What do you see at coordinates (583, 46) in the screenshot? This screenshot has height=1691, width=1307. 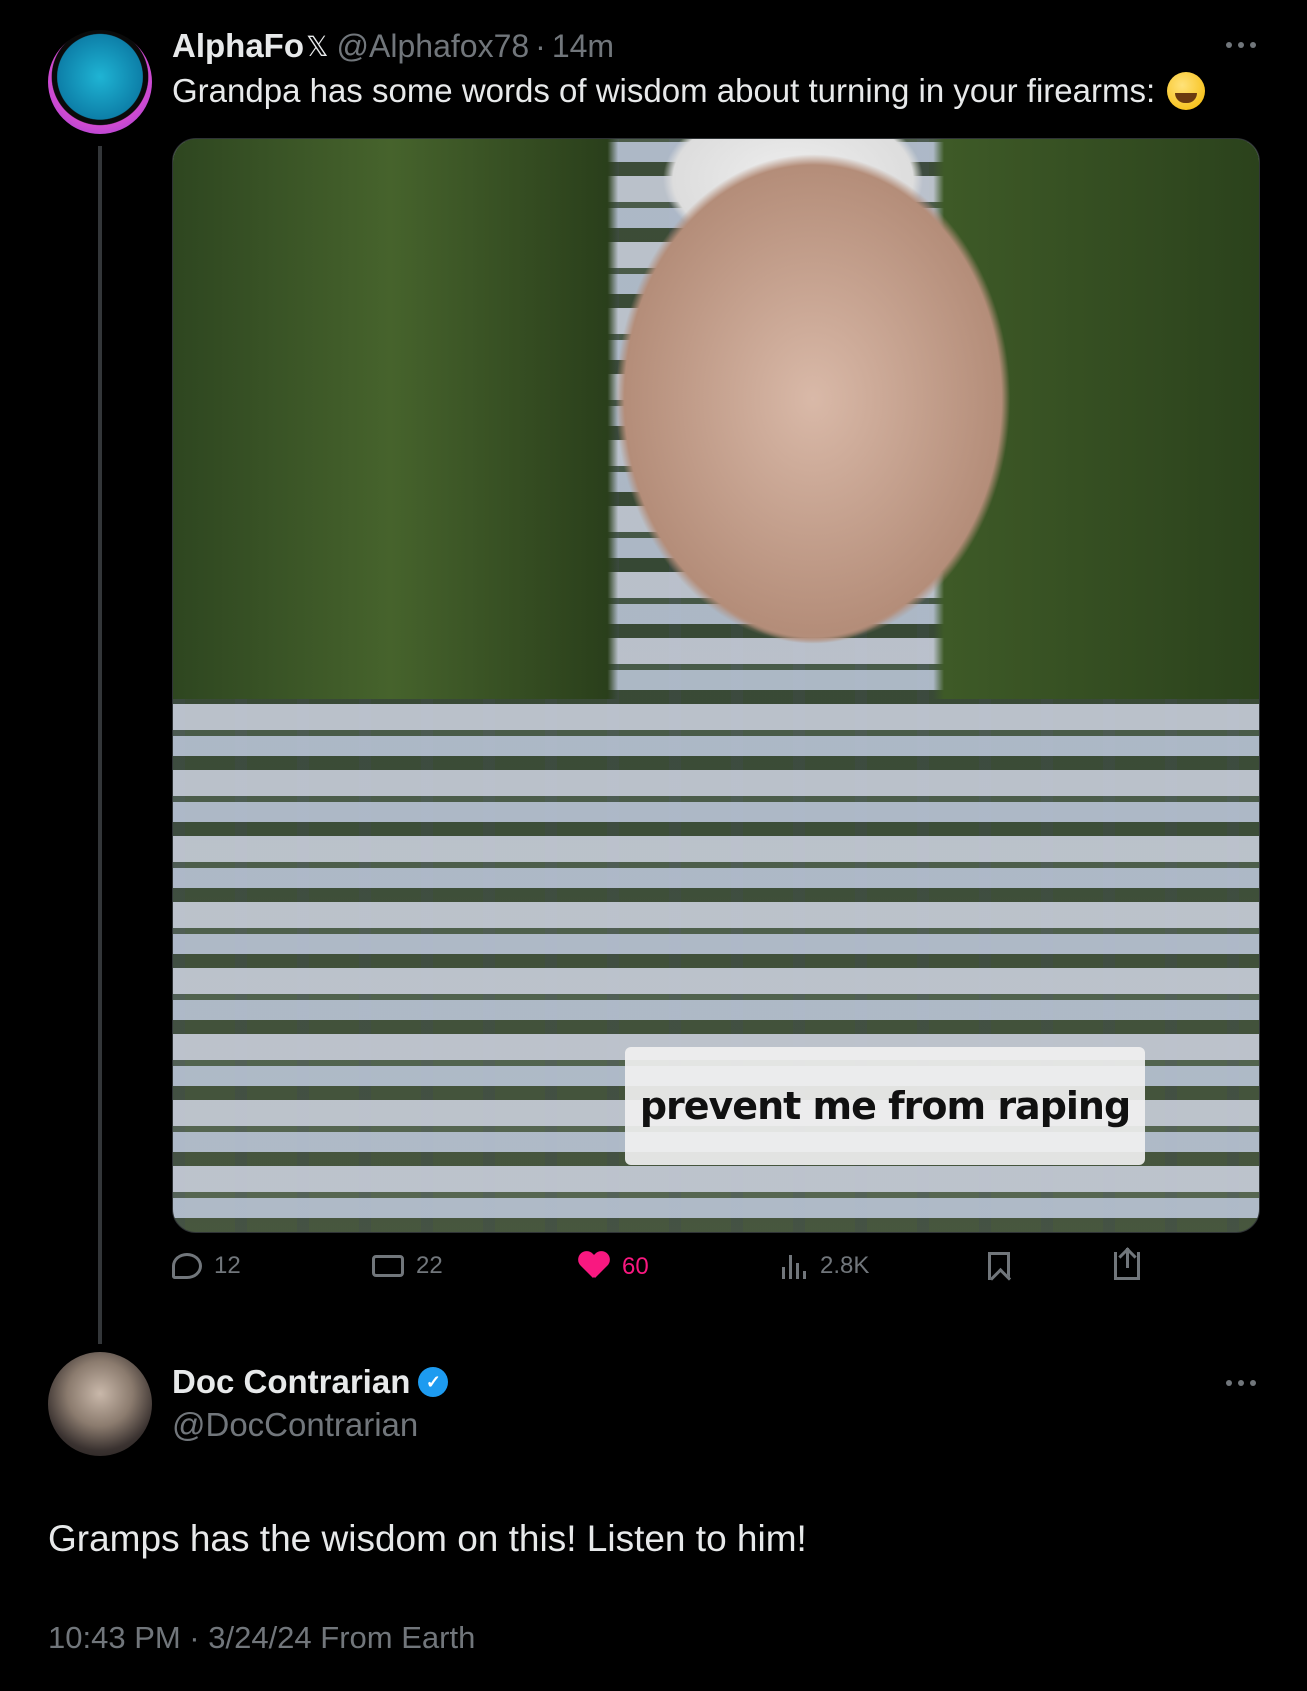 I see `tweet-timestamp: 14m` at bounding box center [583, 46].